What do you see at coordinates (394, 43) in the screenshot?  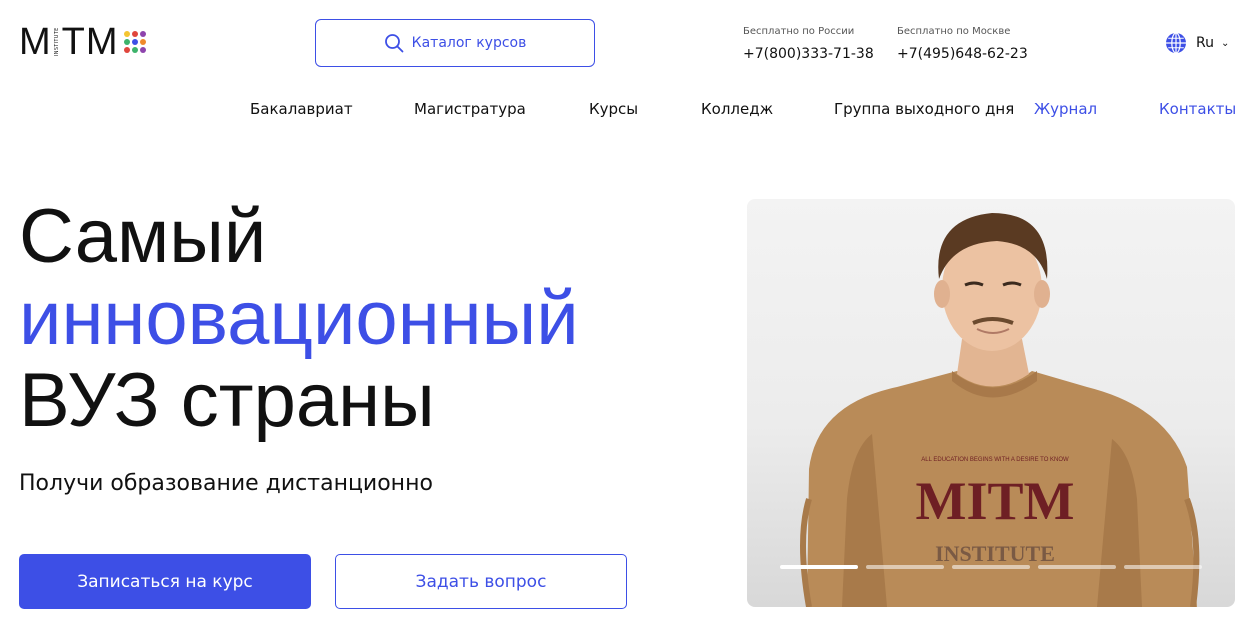 I see `search-icon` at bounding box center [394, 43].